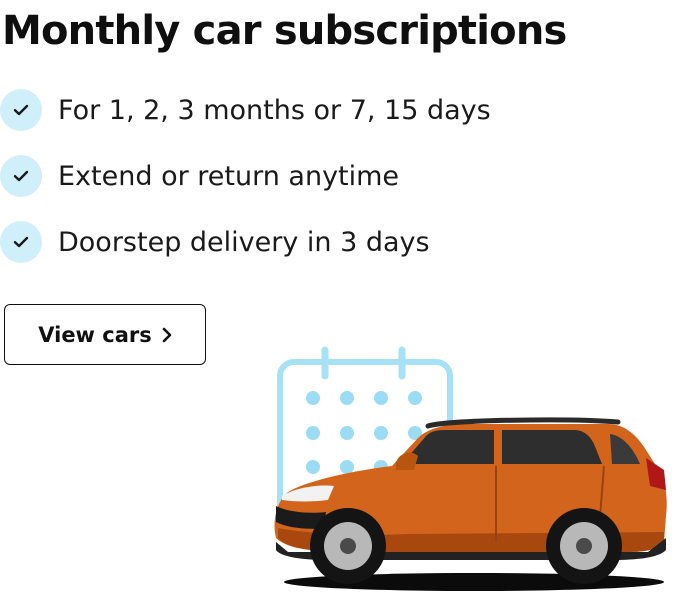 This screenshot has height=592, width=676. I want to click on feature-text: For 1, 2, 3 months or 7, 15 days, so click(274, 110).